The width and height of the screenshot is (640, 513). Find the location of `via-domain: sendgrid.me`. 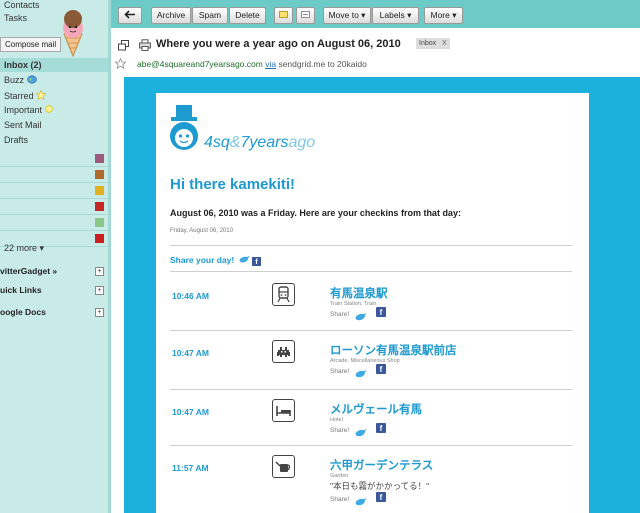

via-domain: sendgrid.me is located at coordinates (302, 64).